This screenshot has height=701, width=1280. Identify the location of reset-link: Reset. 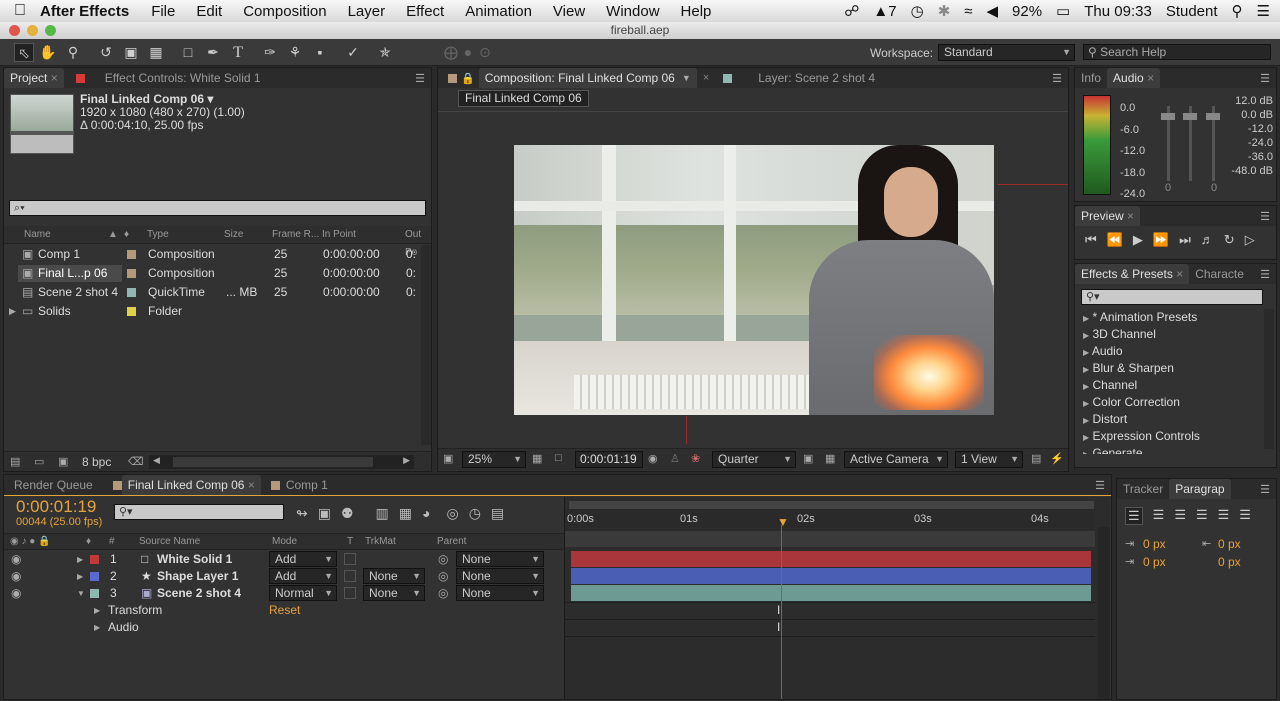
(284, 610).